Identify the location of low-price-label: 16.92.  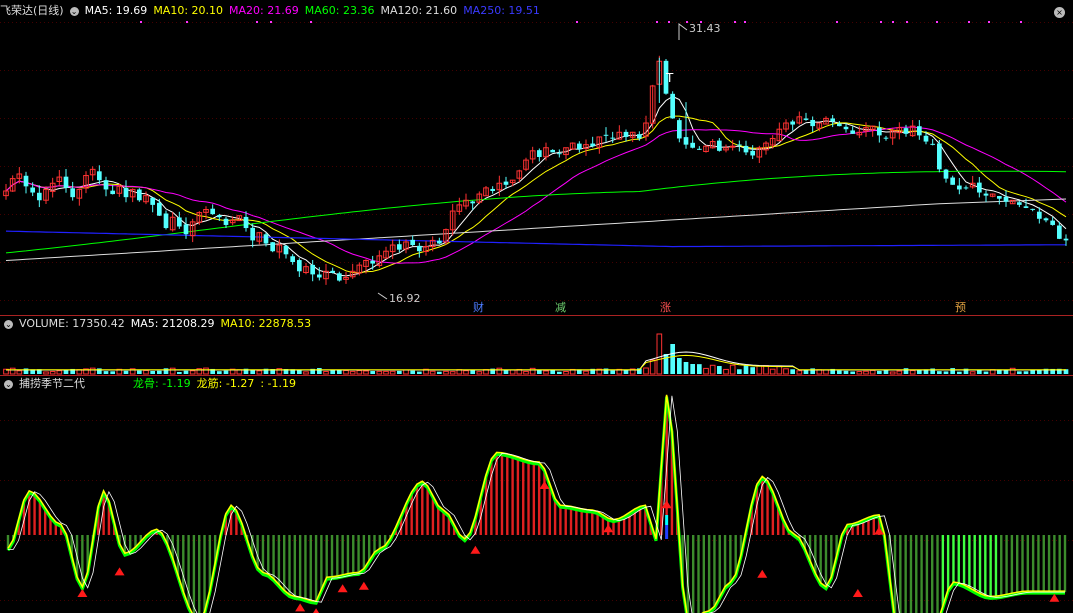
(405, 298).